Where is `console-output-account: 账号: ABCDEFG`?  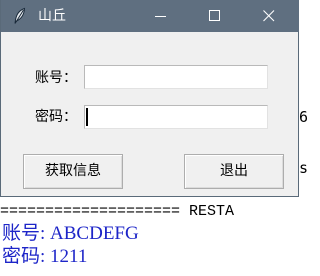
console-output-account: 账号: ABCDEFG is located at coordinates (70, 233).